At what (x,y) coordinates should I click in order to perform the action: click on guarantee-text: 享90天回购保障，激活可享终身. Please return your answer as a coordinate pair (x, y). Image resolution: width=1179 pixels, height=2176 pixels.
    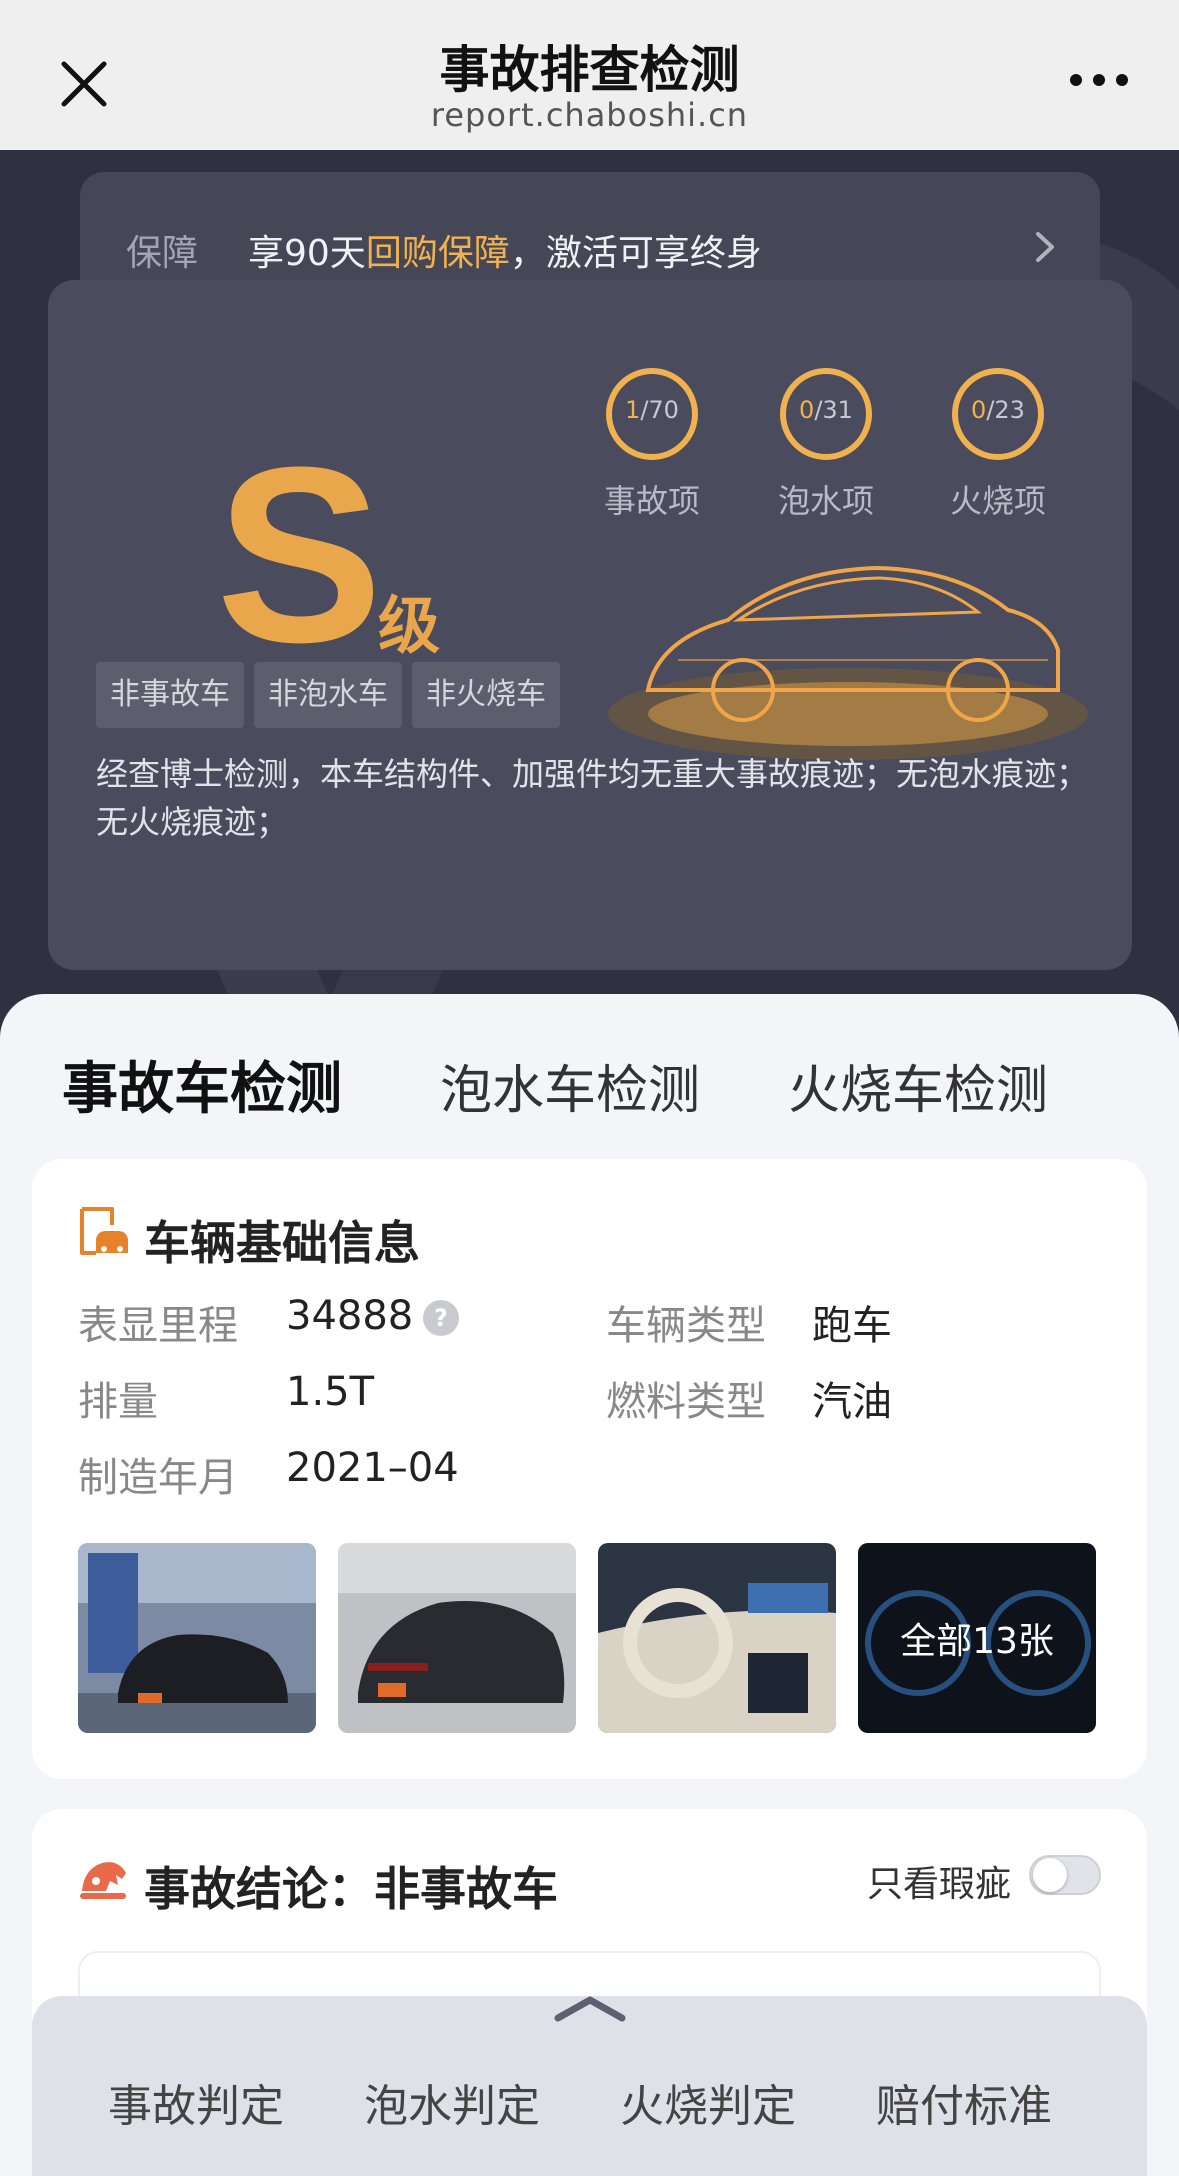
    Looking at the image, I should click on (505, 253).